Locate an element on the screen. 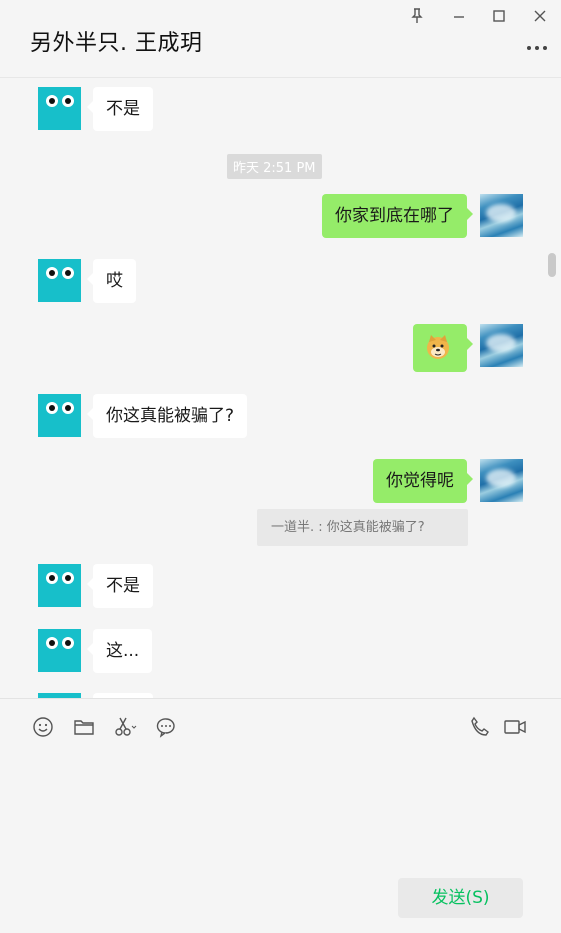 The image size is (561, 933). chat-title: 另外半只. 王成玥 is located at coordinates (116, 43).